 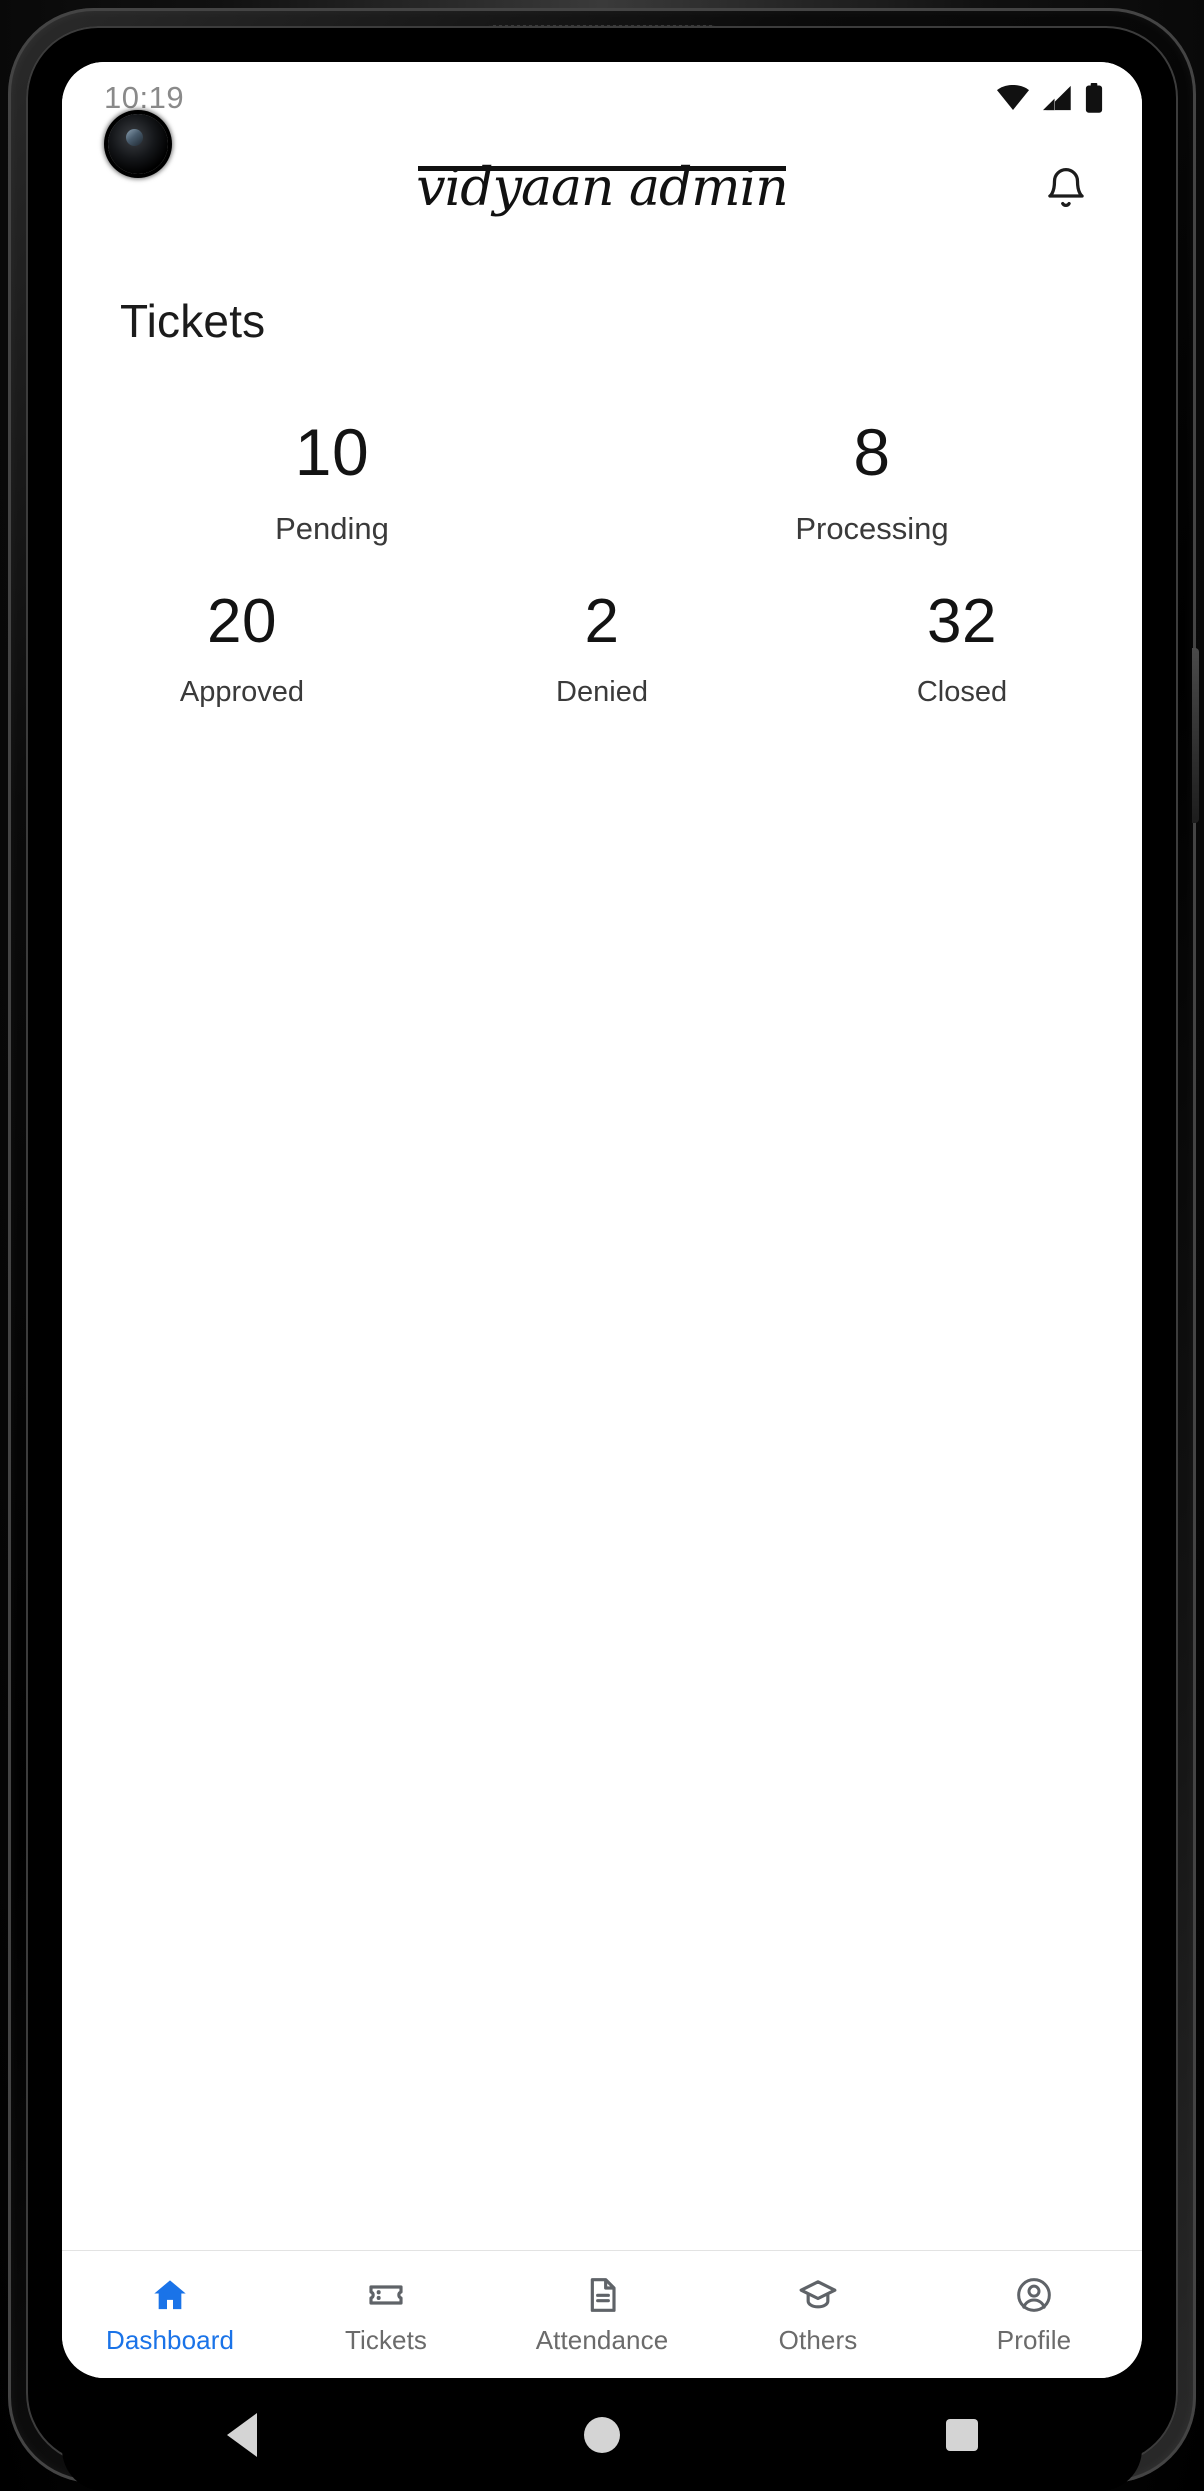 I want to click on stat-processing: 8 Processing, so click(x=872, y=481).